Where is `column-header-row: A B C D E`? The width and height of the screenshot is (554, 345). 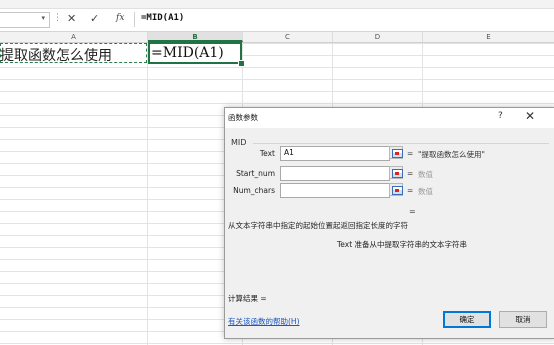 column-header-row: A B C D E is located at coordinates (277, 37).